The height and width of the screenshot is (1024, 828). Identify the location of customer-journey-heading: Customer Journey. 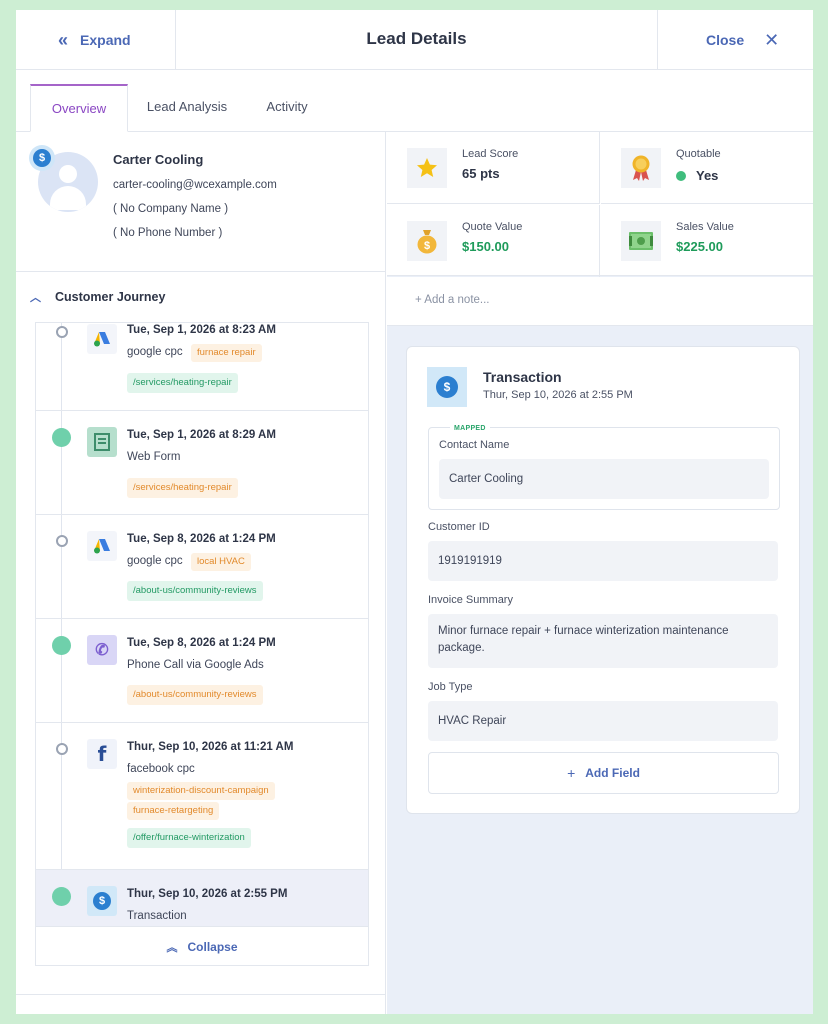
(110, 297).